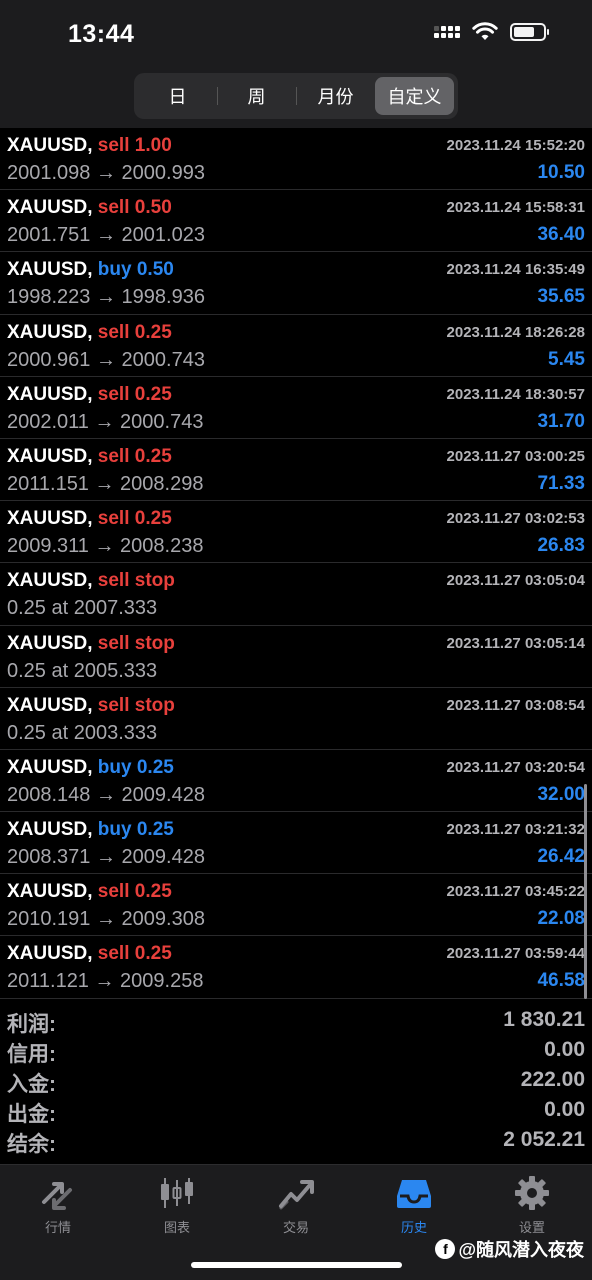 This screenshot has height=1280, width=592. I want to click on segment-month: 月份, so click(335, 96).